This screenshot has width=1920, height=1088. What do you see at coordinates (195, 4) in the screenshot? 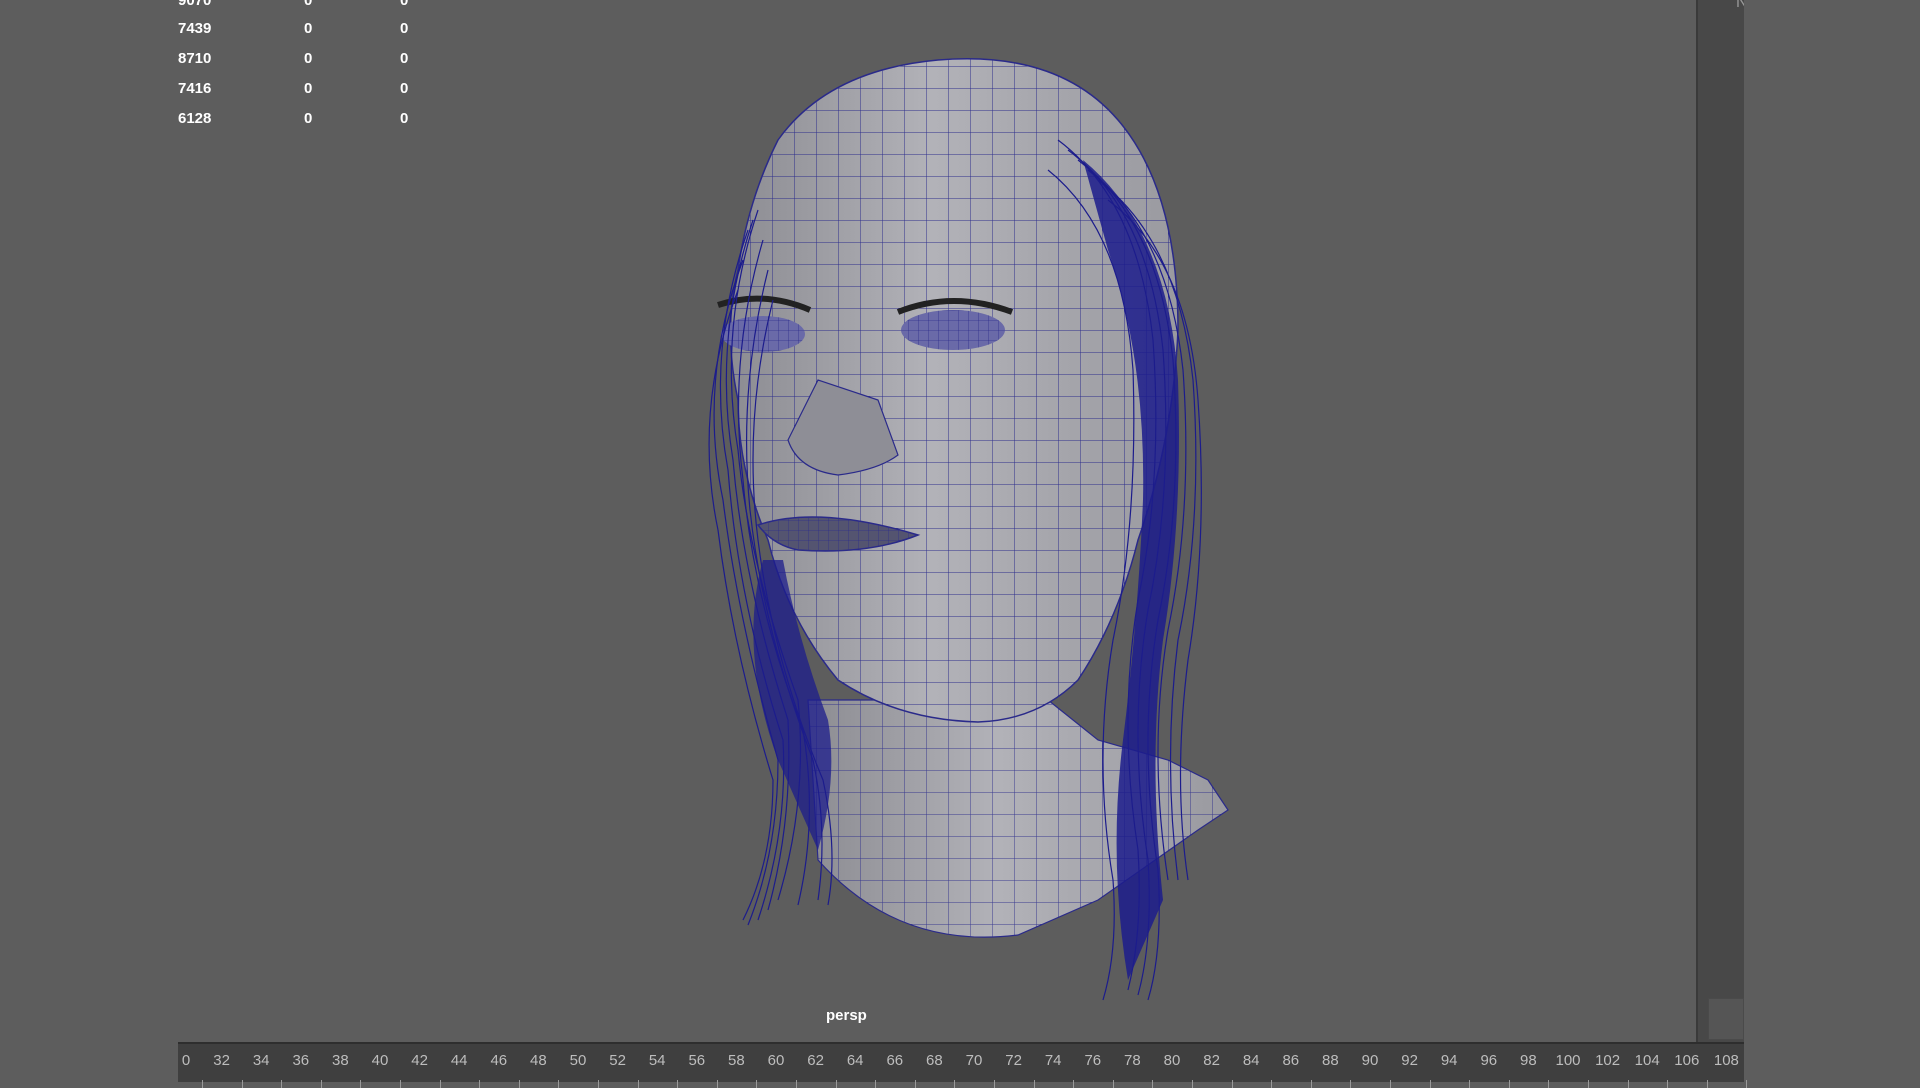
I see `readout-value: 9070` at bounding box center [195, 4].